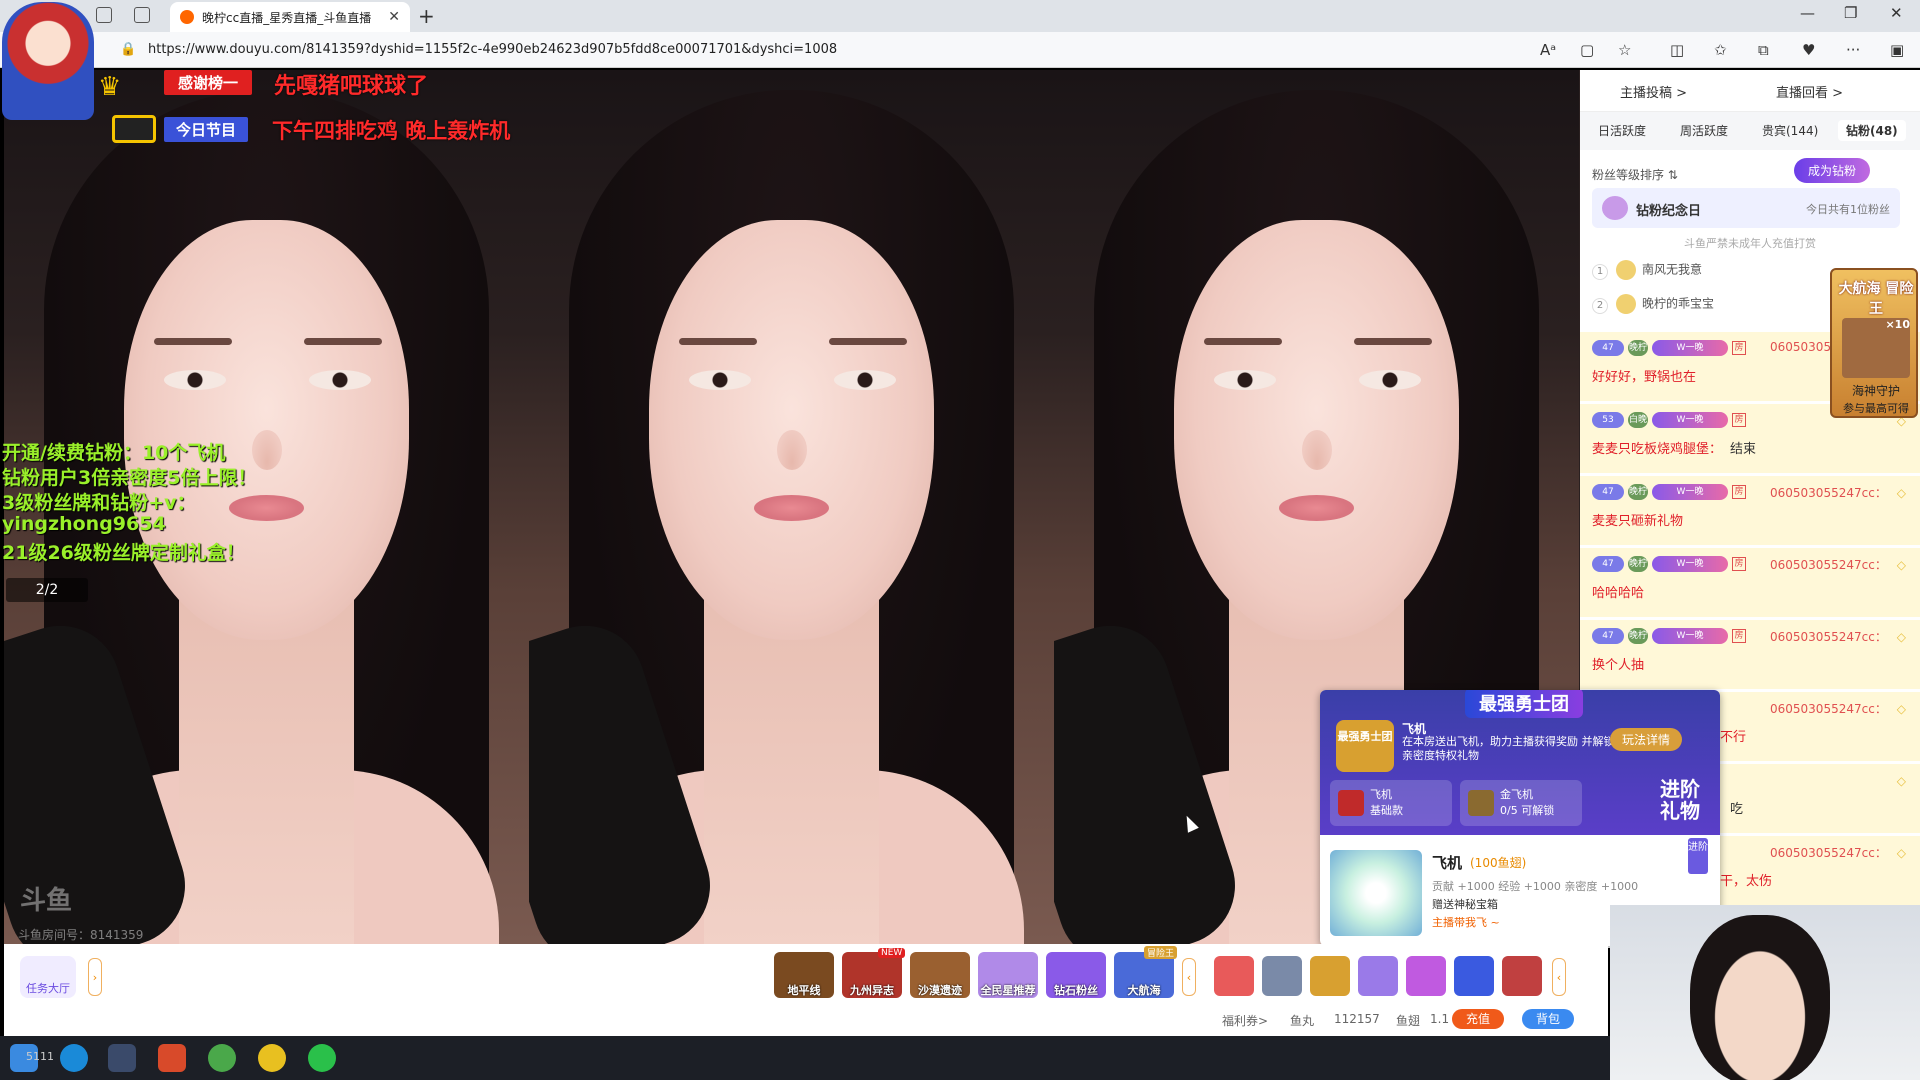  I want to click on popup-title: 最强勇士团, so click(1524, 704).